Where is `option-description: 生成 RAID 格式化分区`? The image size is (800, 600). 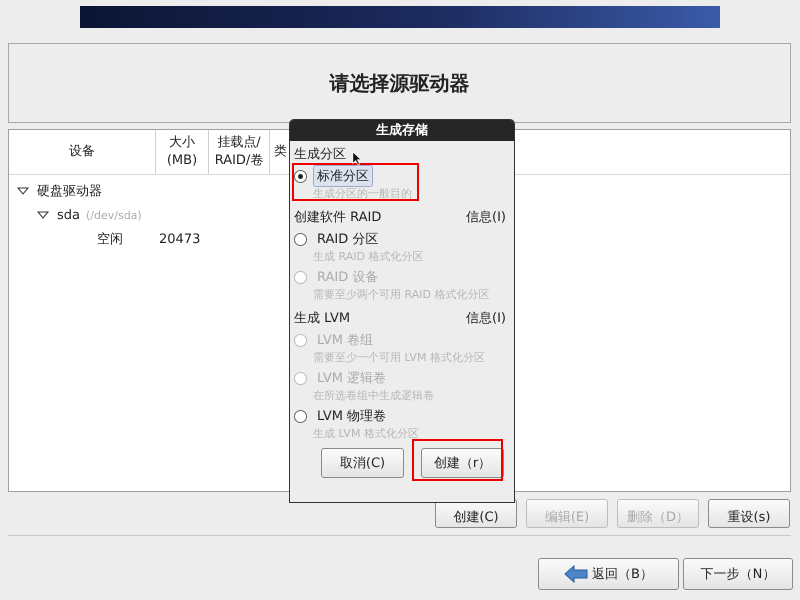
option-description: 生成 RAID 格式化分区 is located at coordinates (368, 256).